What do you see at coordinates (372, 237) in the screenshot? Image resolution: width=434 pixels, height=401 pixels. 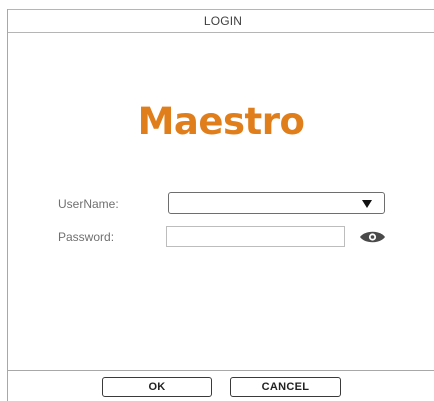 I see `eye-icon` at bounding box center [372, 237].